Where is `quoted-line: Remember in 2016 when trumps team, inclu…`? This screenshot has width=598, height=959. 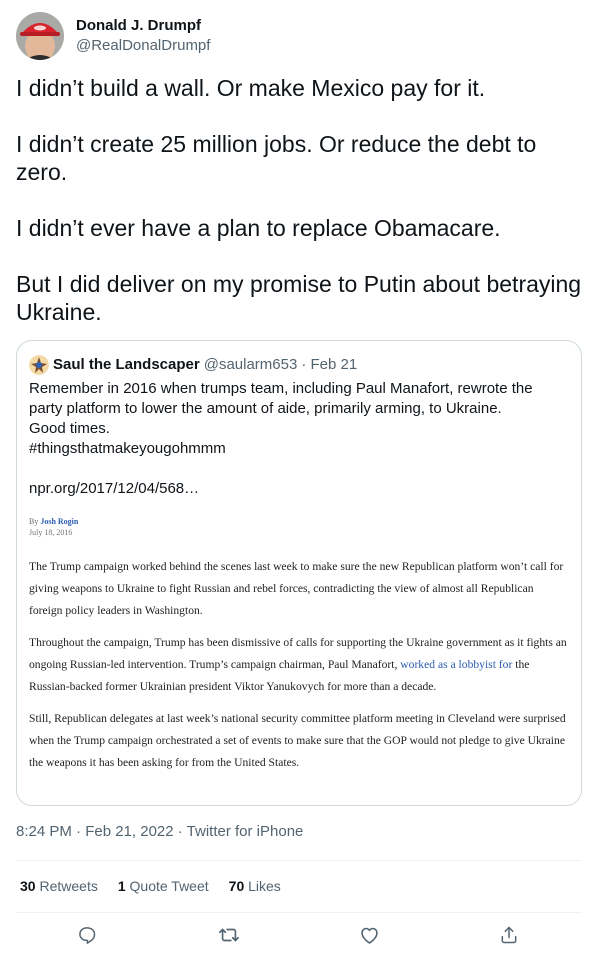
quoted-line: Remember in 2016 when trumps team, inclu… is located at coordinates (281, 388).